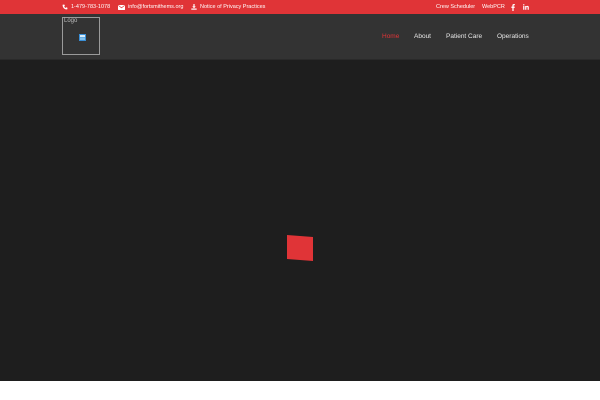 The image size is (600, 400). Describe the element at coordinates (513, 36) in the screenshot. I see `nav-operations: Operations` at that location.